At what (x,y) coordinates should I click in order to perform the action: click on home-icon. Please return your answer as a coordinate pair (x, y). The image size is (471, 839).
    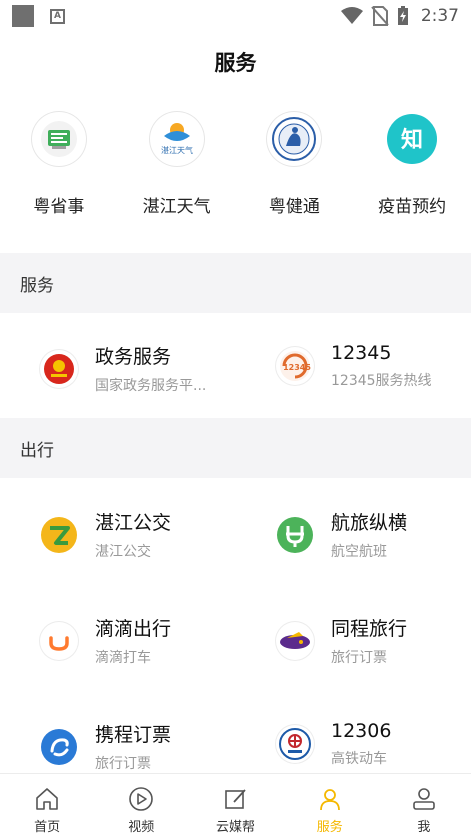
    Looking at the image, I should click on (47, 799).